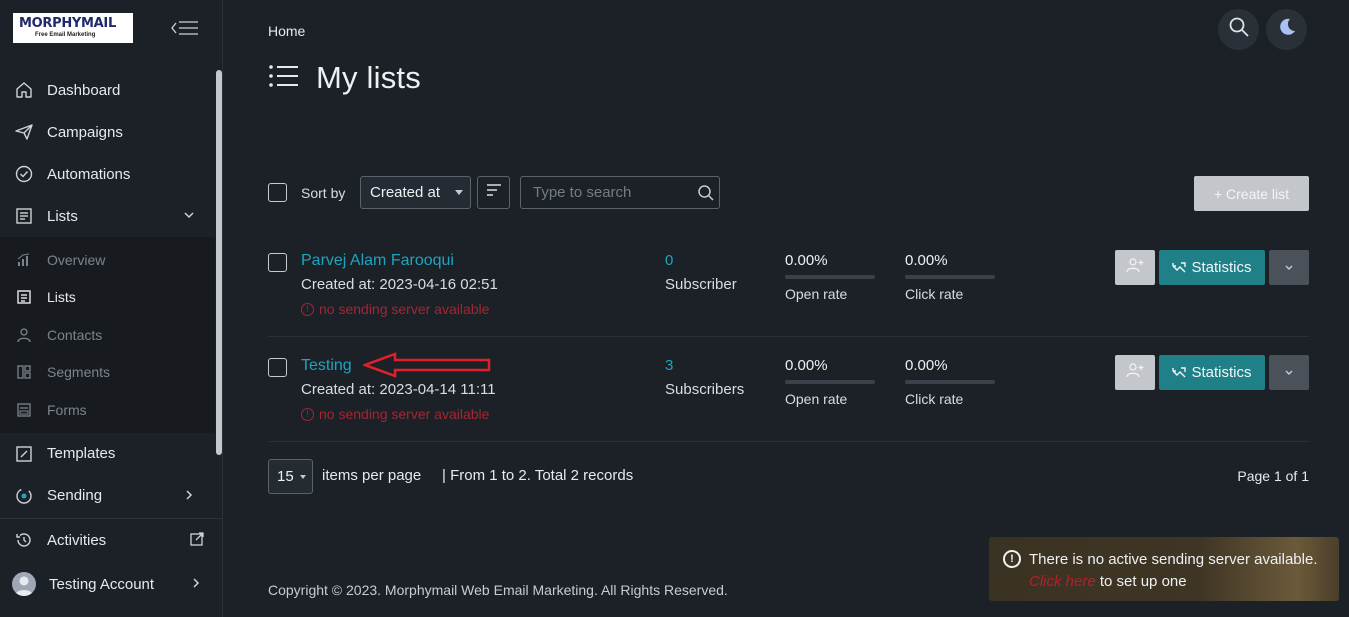 The height and width of the screenshot is (617, 1349). What do you see at coordinates (107, 298) in the screenshot?
I see `sidebar-item-lists-page: Lists` at bounding box center [107, 298].